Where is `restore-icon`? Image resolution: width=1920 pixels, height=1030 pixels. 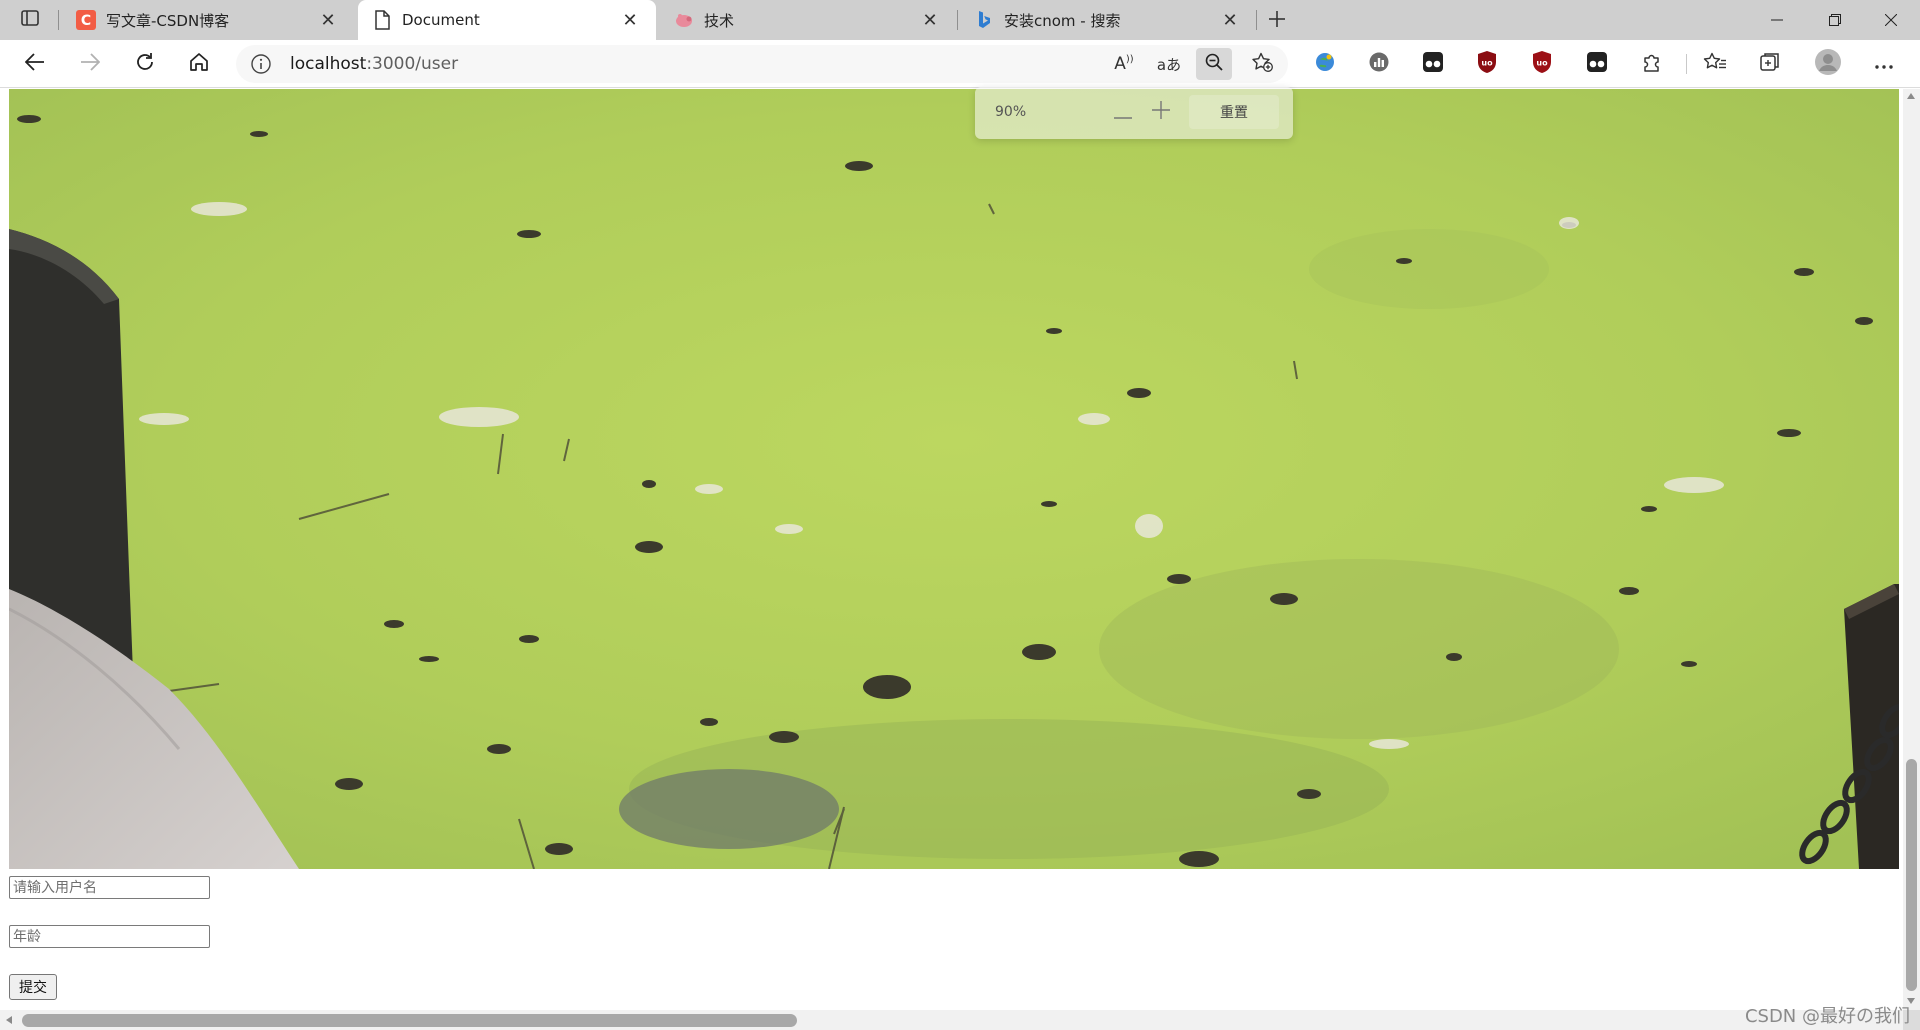
restore-icon is located at coordinates (1835, 20).